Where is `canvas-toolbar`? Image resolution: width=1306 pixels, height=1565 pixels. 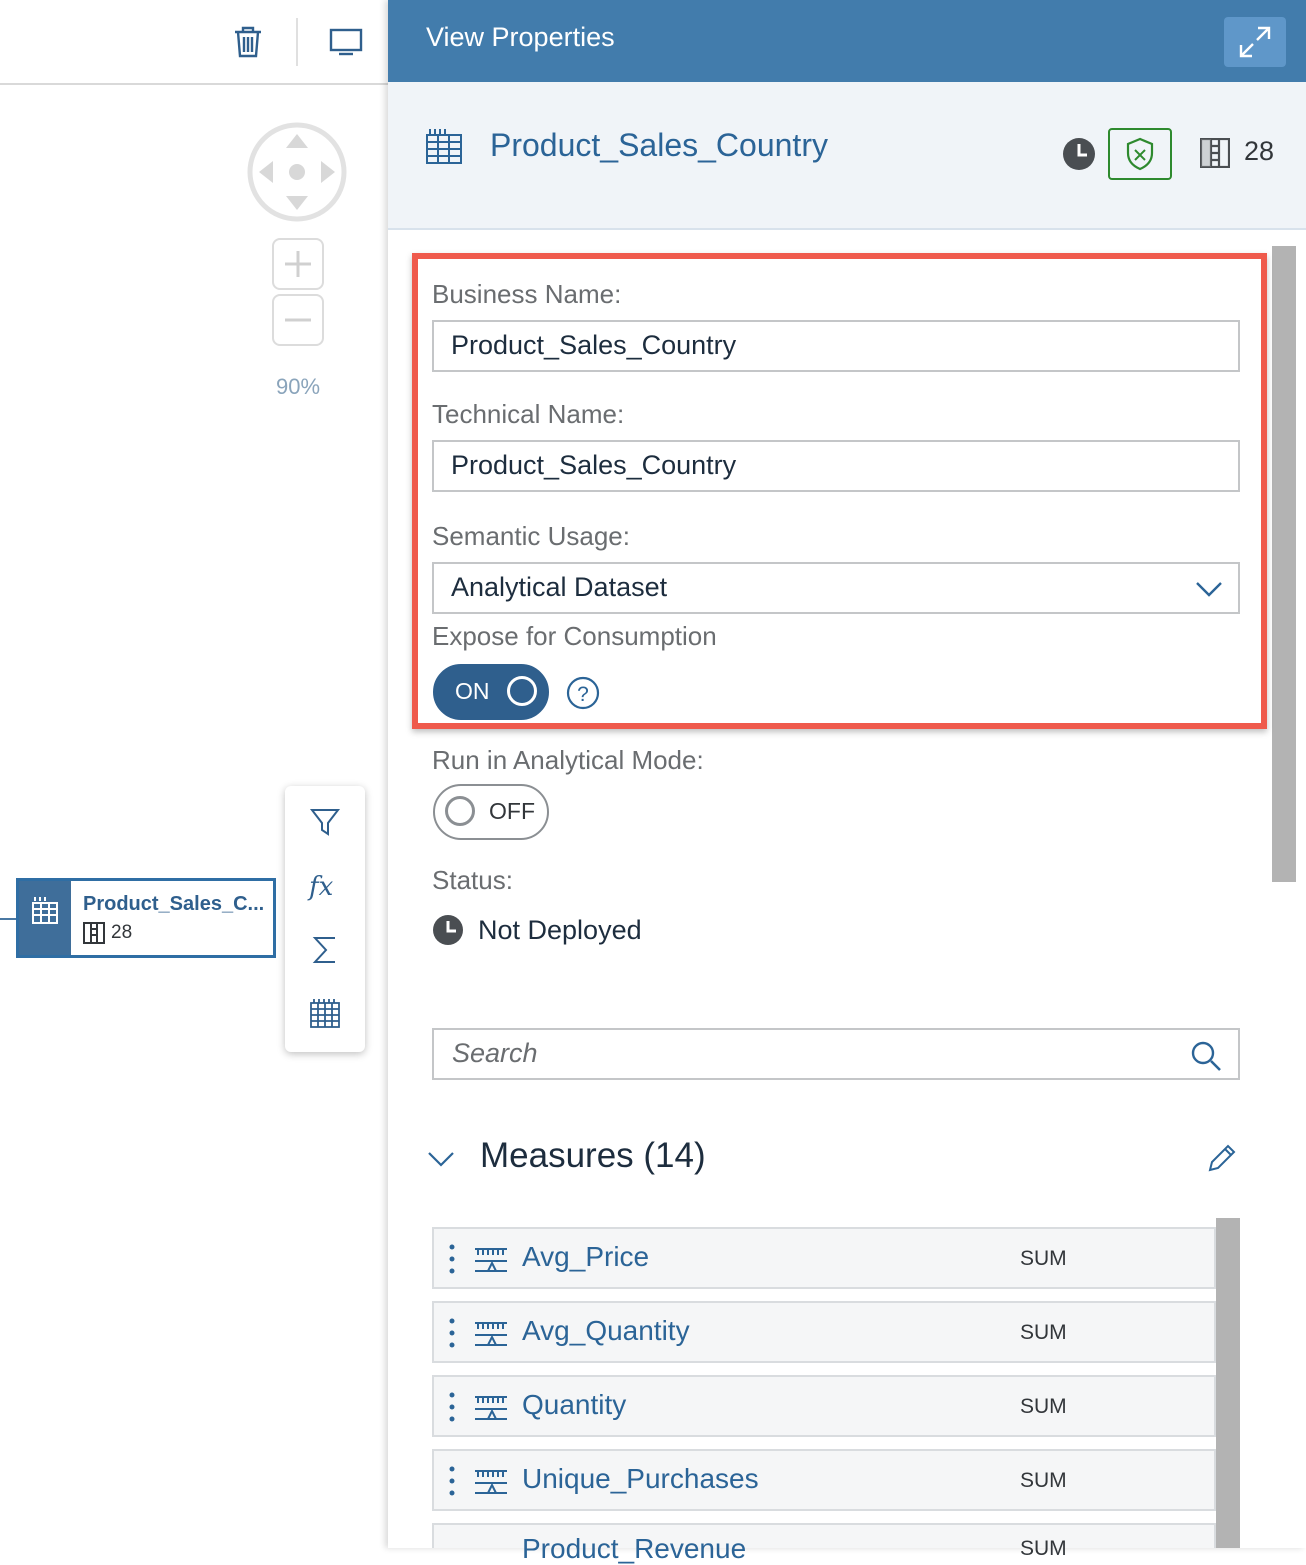 canvas-toolbar is located at coordinates (194, 42).